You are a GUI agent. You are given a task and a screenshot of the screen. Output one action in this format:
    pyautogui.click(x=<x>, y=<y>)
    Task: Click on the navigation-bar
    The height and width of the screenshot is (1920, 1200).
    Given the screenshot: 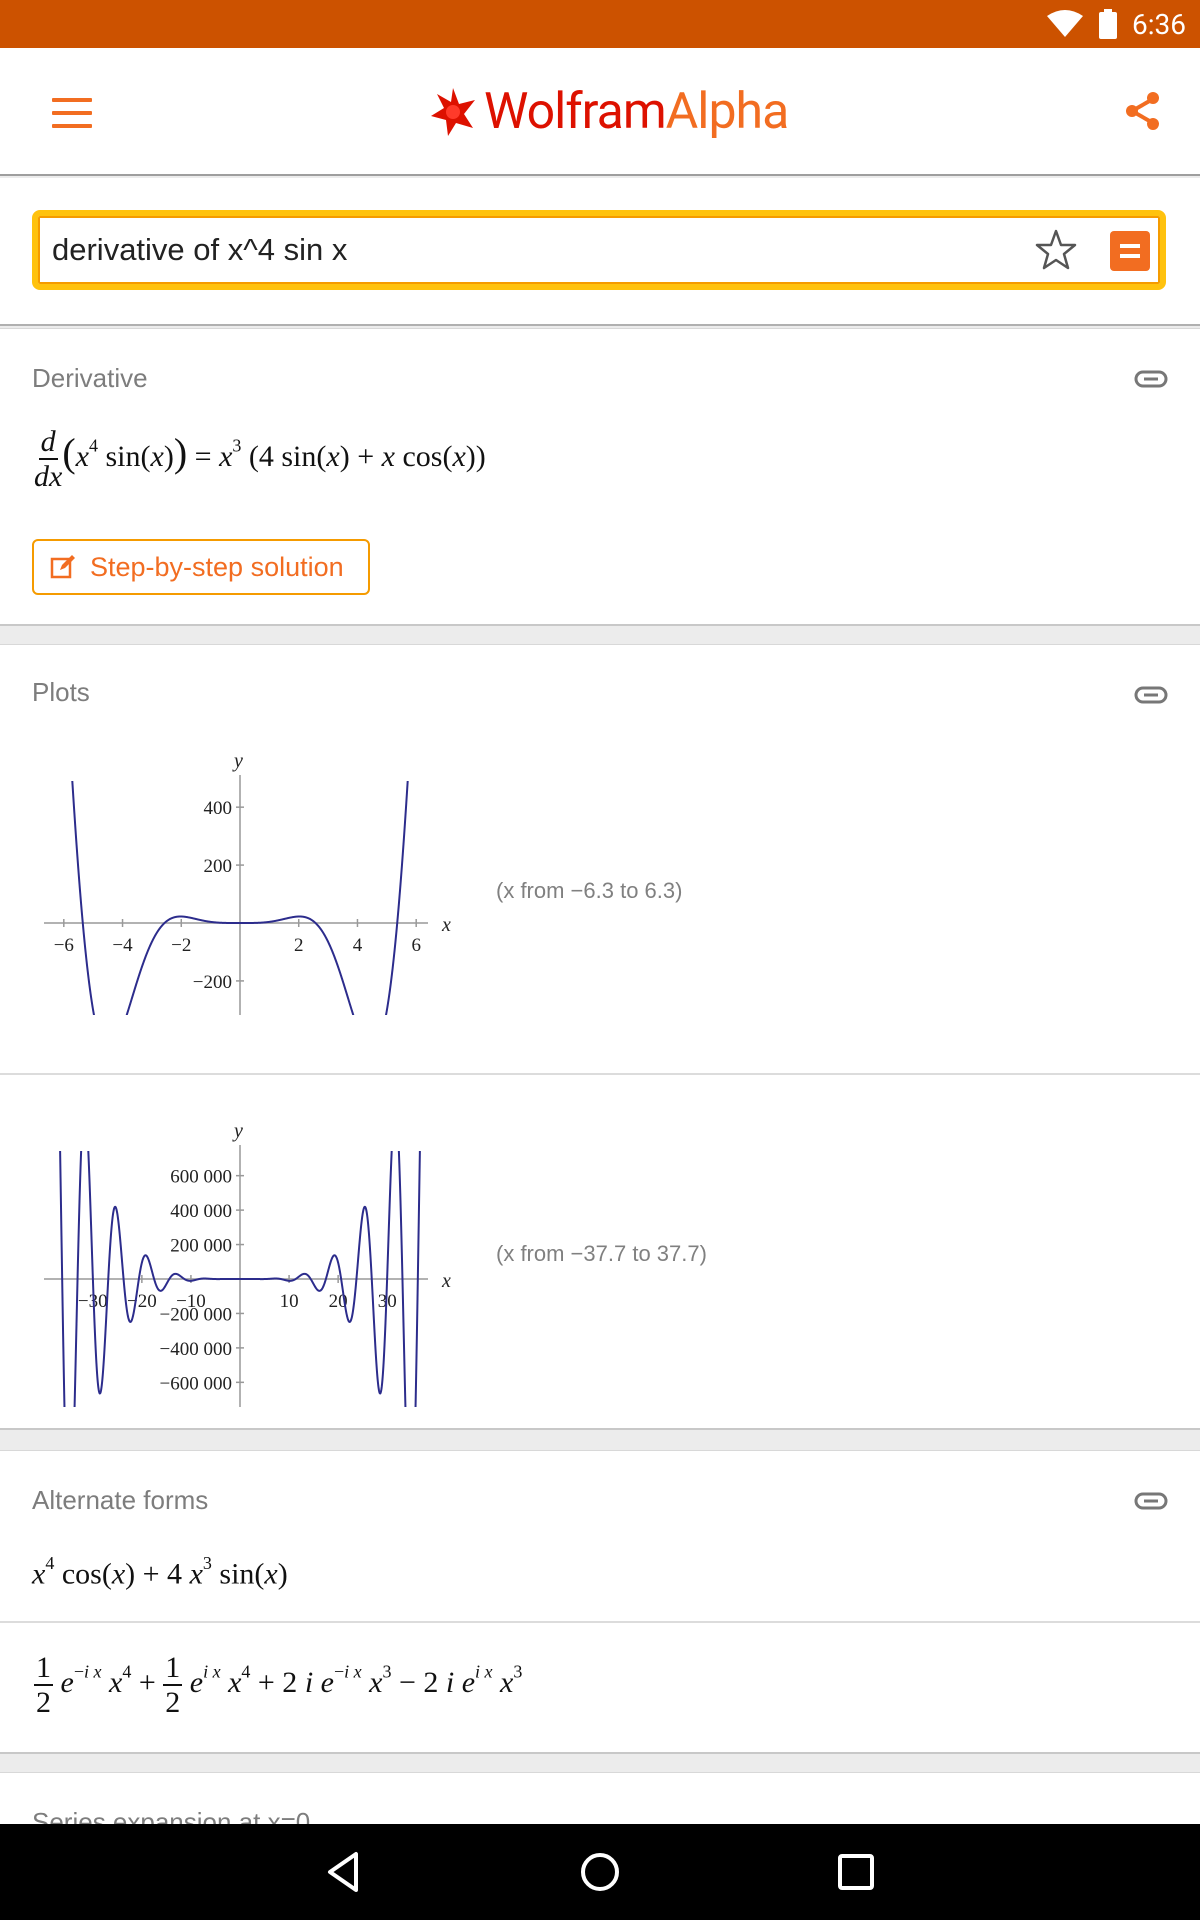 What is the action you would take?
    pyautogui.click(x=600, y=1872)
    